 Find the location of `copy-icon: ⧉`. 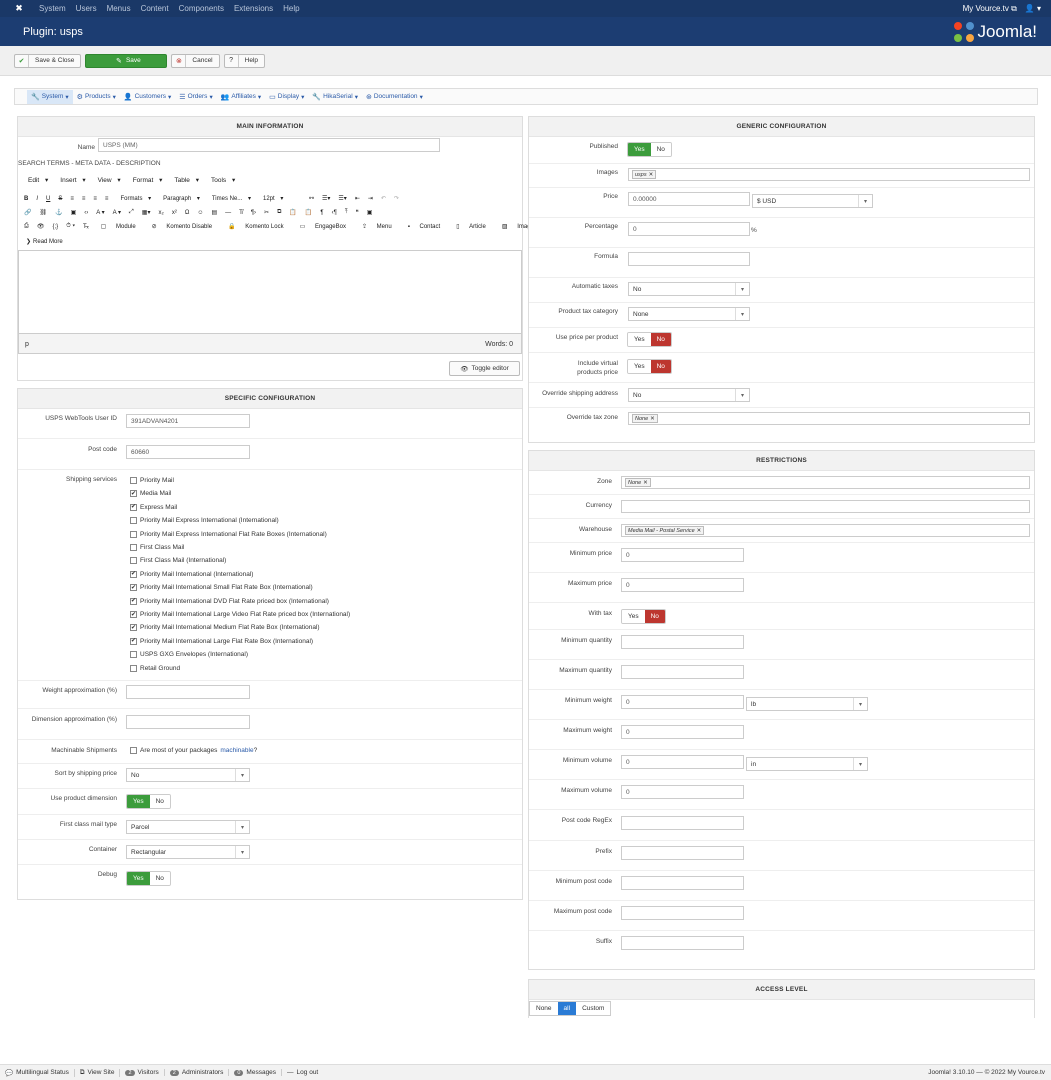

copy-icon: ⧉ is located at coordinates (279, 212).